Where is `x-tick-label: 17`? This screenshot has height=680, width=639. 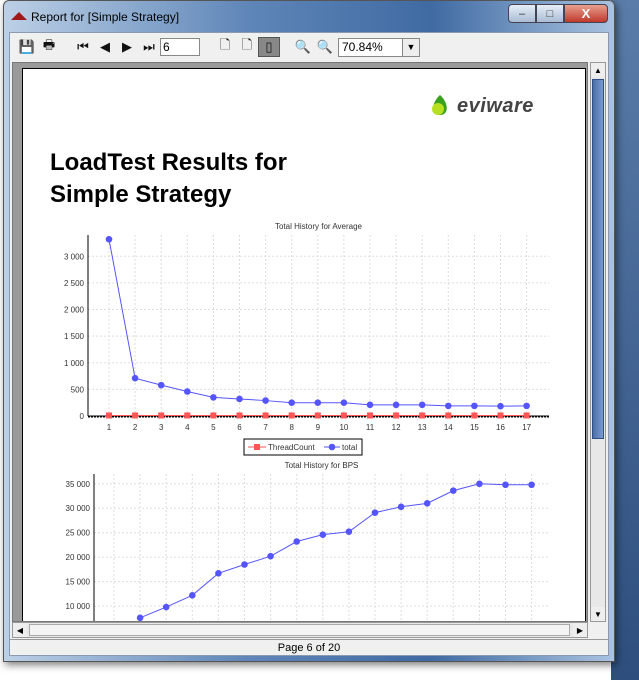
x-tick-label: 17 is located at coordinates (526, 427).